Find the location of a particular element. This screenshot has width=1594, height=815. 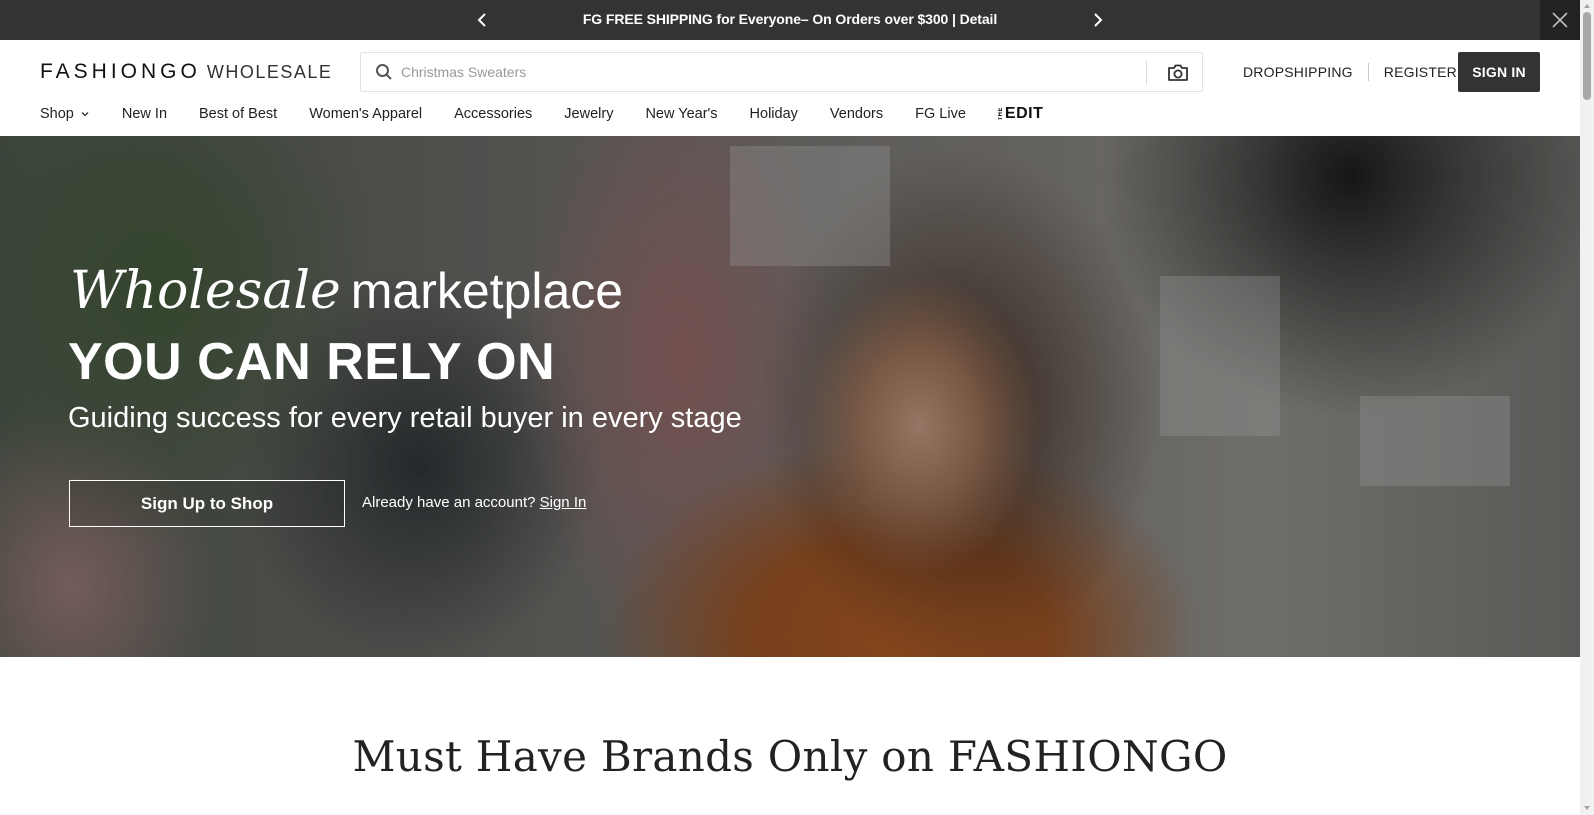

dropshipping-link: DROPSHIPPING is located at coordinates (1298, 72).